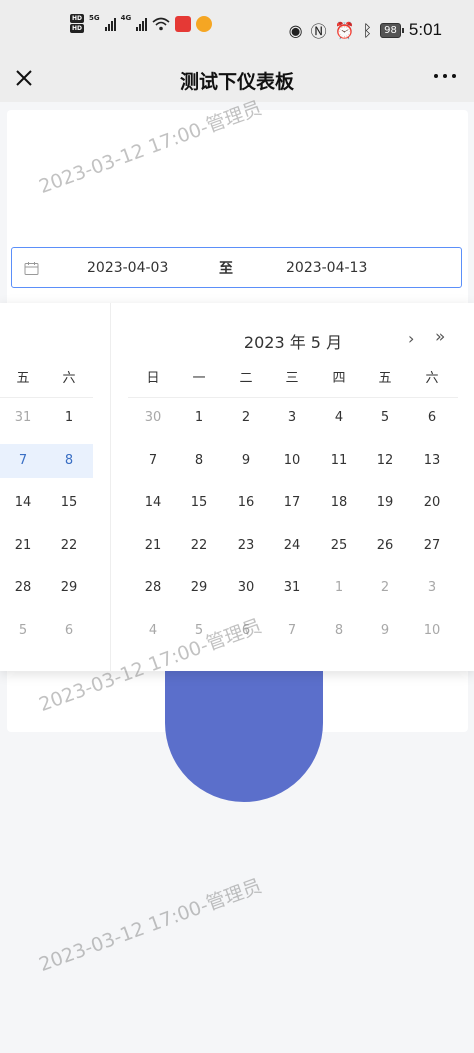  I want to click on next-month-button: ›, so click(411, 338).